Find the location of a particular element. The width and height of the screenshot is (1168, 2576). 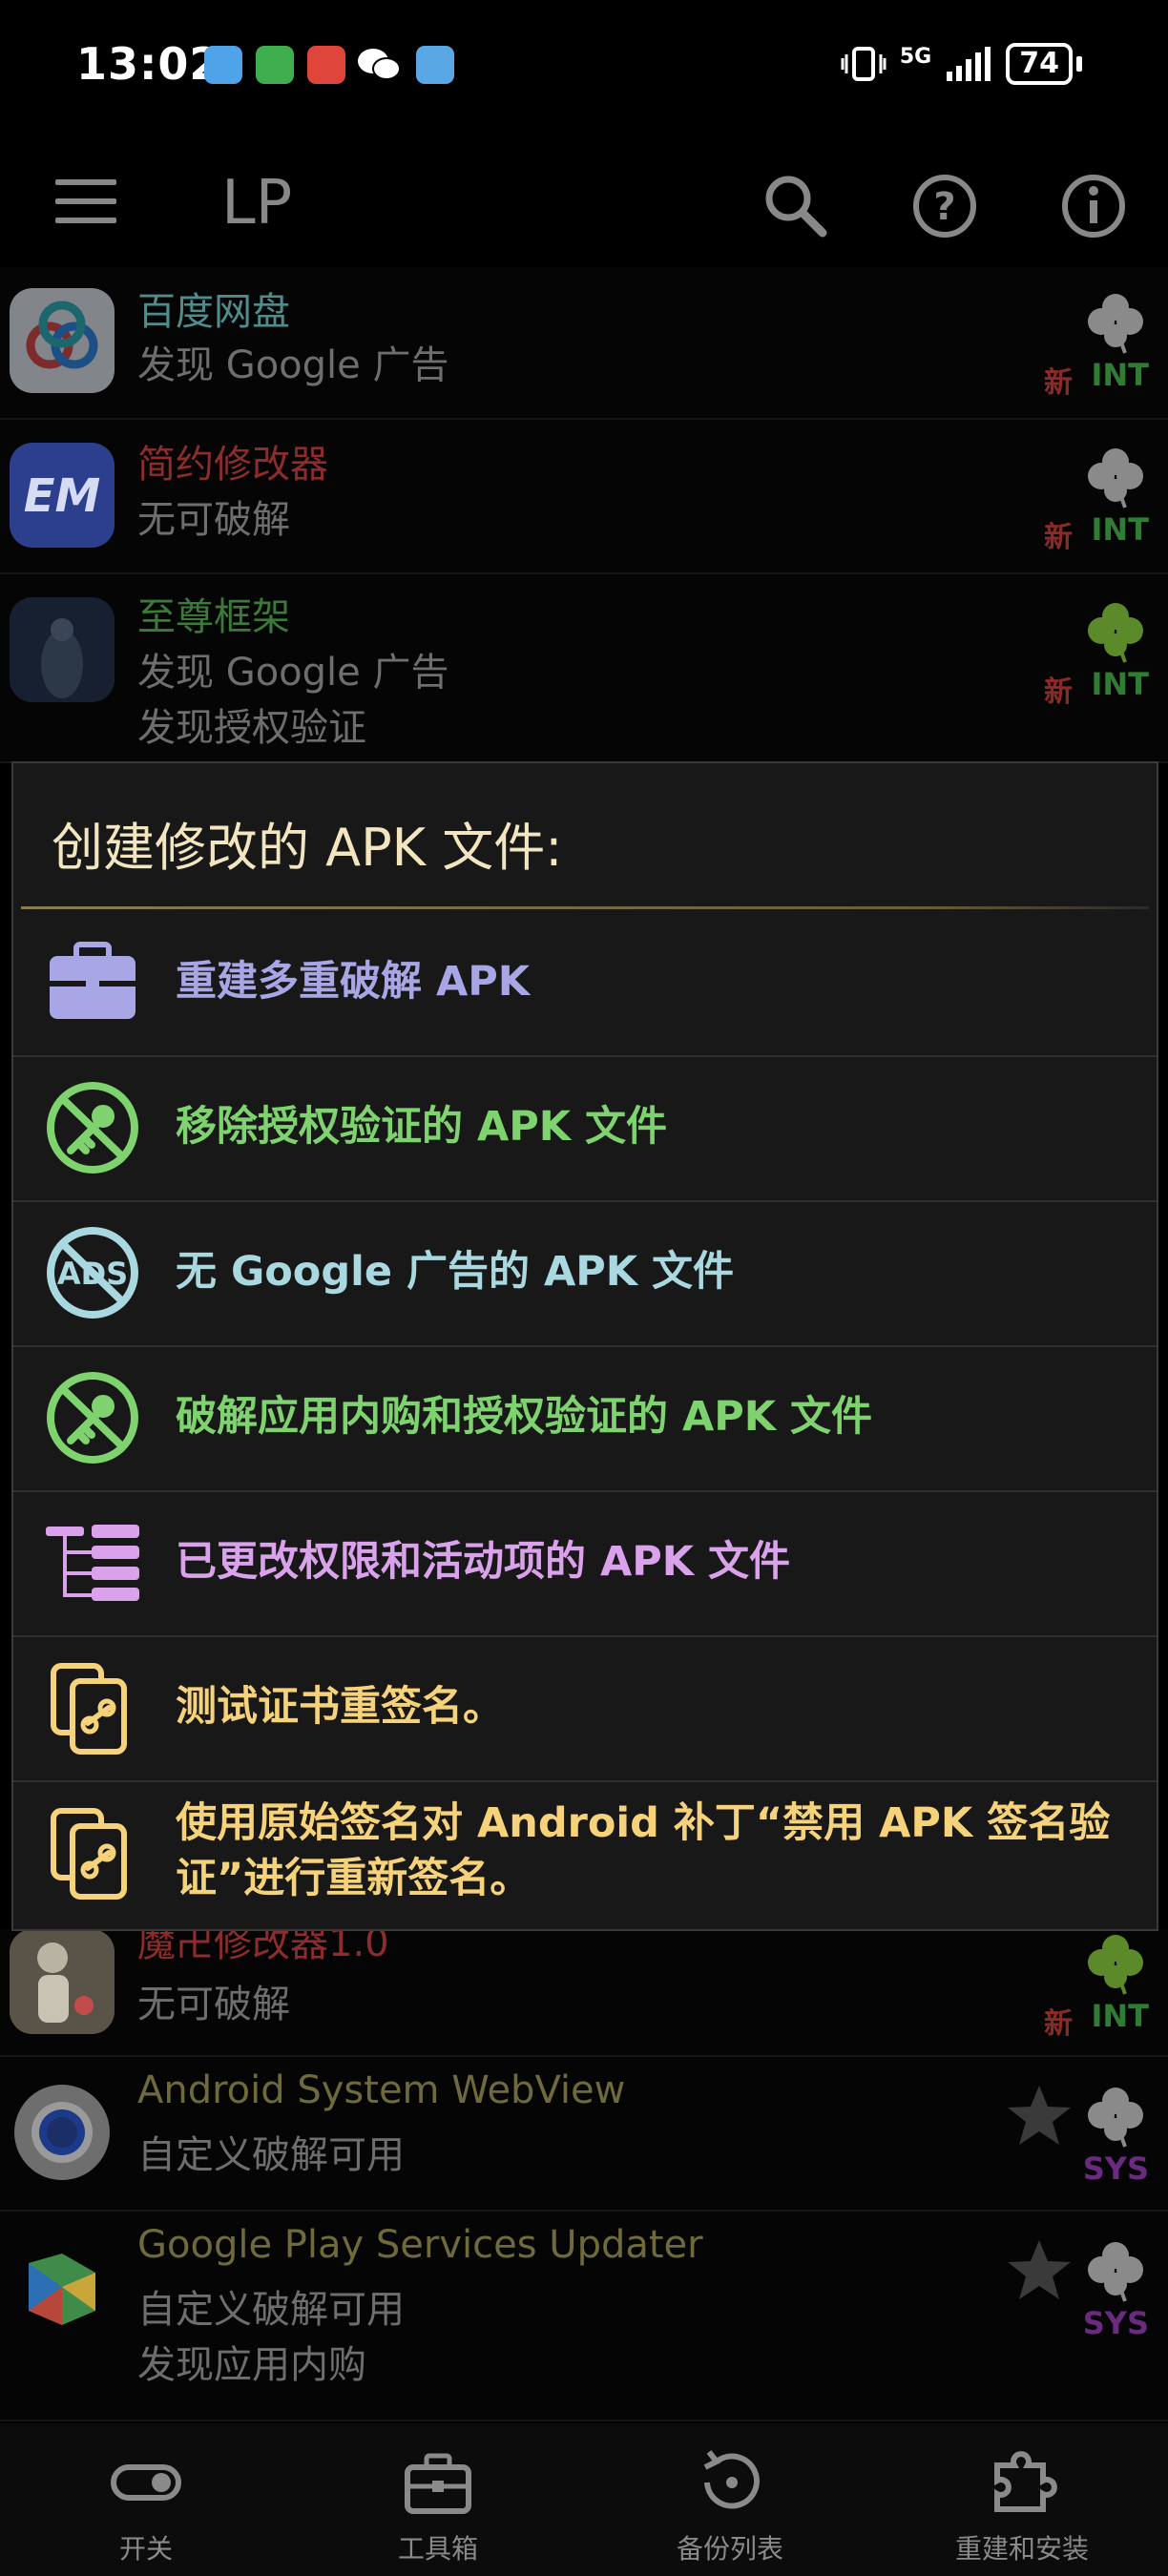

option-no-ads: ADS 无 Google 广告的 APK 文件 is located at coordinates (585, 1273).